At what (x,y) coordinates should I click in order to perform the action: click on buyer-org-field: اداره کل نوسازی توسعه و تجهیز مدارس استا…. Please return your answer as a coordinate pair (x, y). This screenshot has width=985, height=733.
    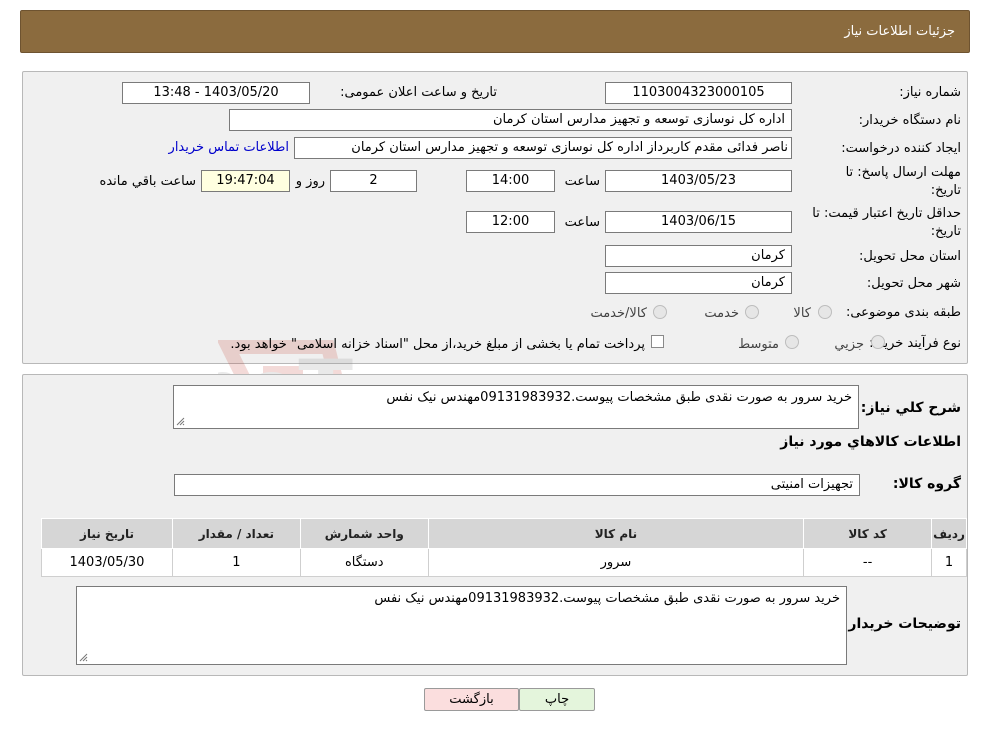
    Looking at the image, I should click on (510, 120).